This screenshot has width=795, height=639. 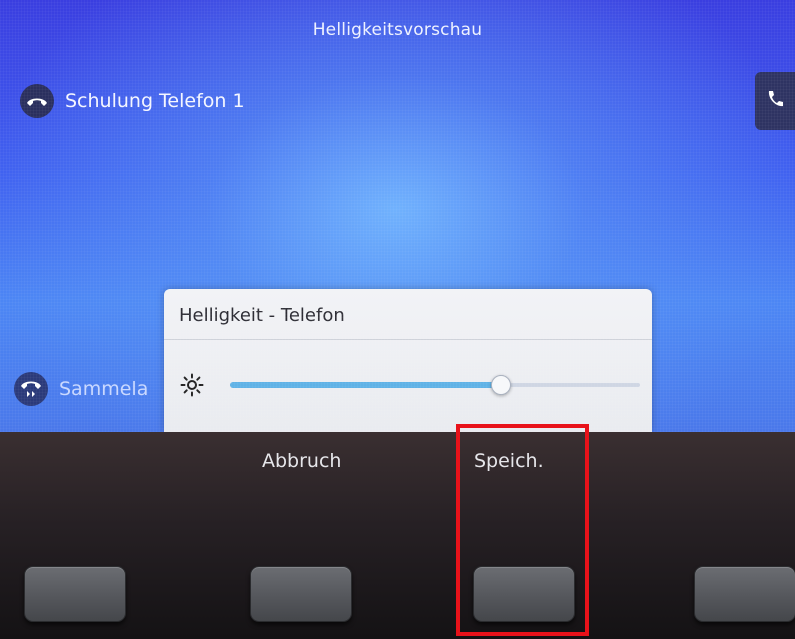 What do you see at coordinates (192, 387) in the screenshot?
I see `sun-icon` at bounding box center [192, 387].